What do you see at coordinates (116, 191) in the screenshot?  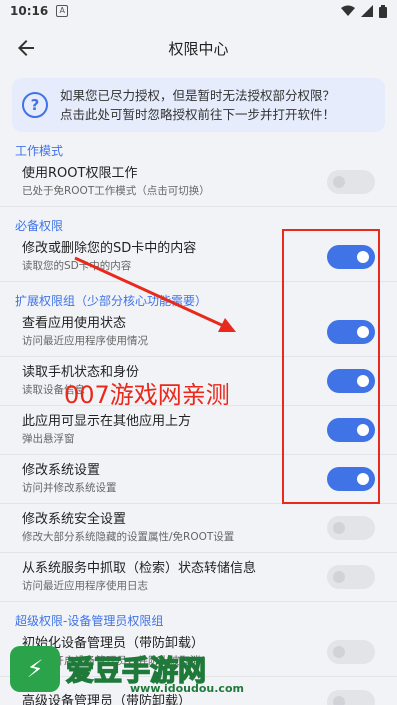 I see `row-subtitle: 已处于免ROOT工作模式（点击可切换）` at bounding box center [116, 191].